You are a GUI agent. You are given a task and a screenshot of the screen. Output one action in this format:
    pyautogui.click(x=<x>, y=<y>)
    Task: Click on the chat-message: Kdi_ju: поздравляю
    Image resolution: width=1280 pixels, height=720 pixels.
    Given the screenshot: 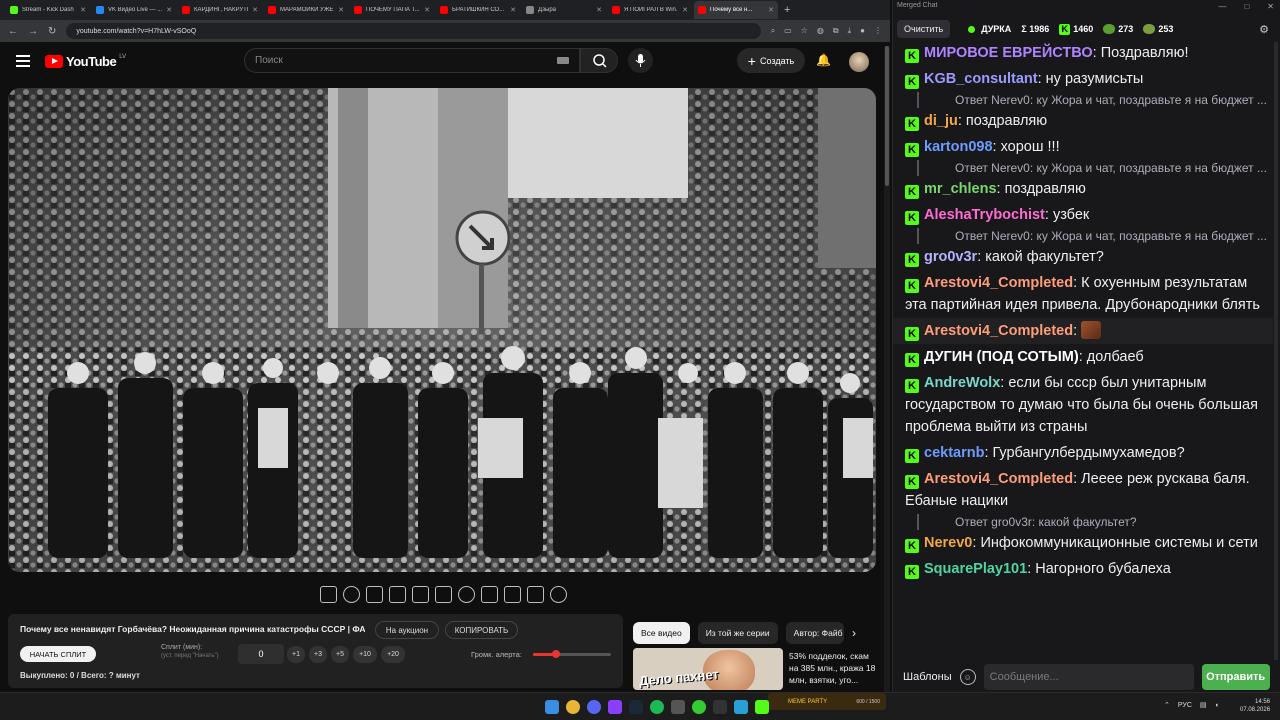 What is the action you would take?
    pyautogui.click(x=1083, y=121)
    